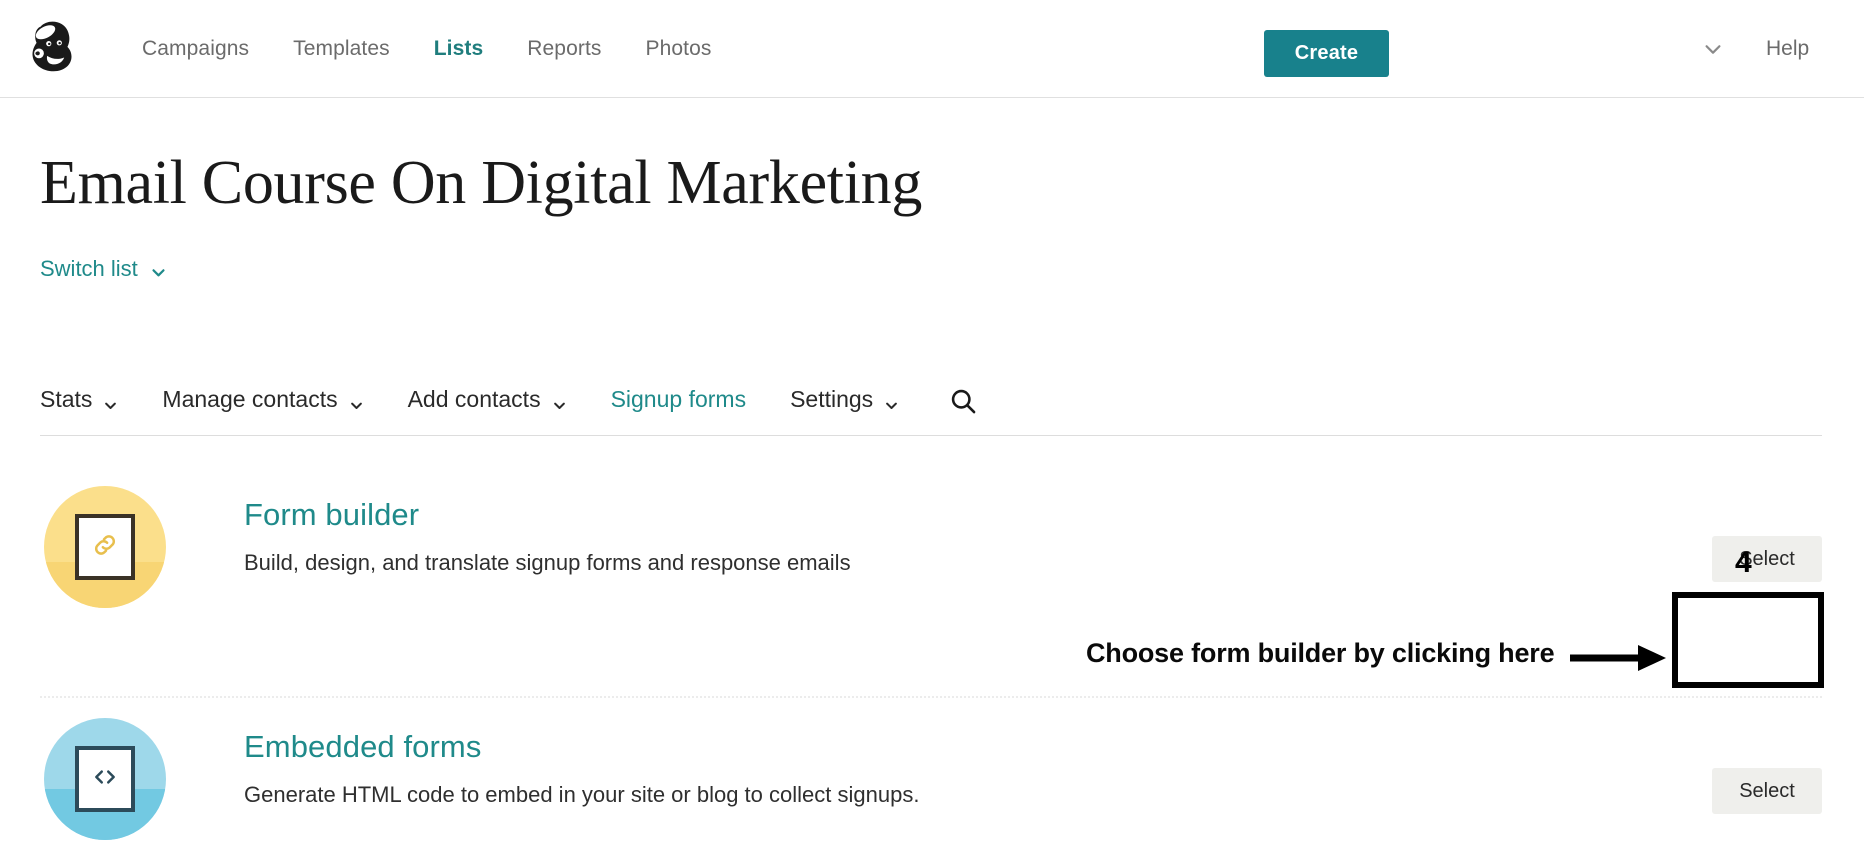 This screenshot has height=868, width=1864. I want to click on code-brackets-icon, so click(105, 779).